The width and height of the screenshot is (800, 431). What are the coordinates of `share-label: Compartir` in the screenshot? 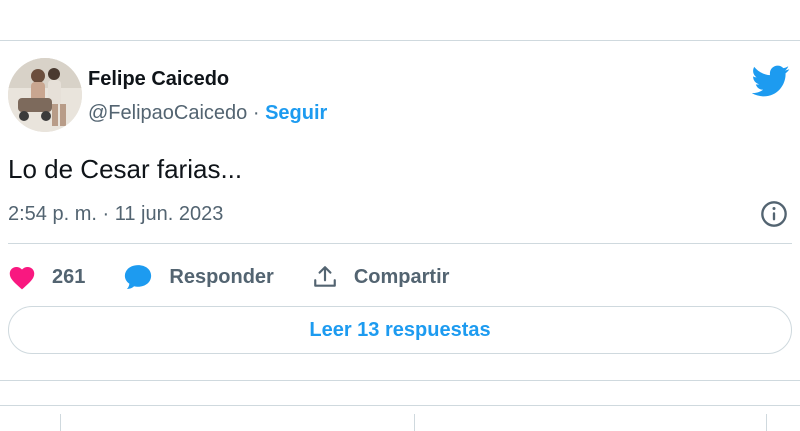 It's located at (401, 276).